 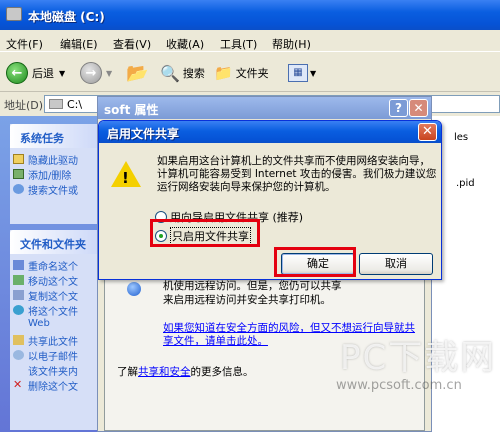 What do you see at coordinates (53, 161) in the screenshot?
I see `task-label: 隐藏此驱动` at bounding box center [53, 161].